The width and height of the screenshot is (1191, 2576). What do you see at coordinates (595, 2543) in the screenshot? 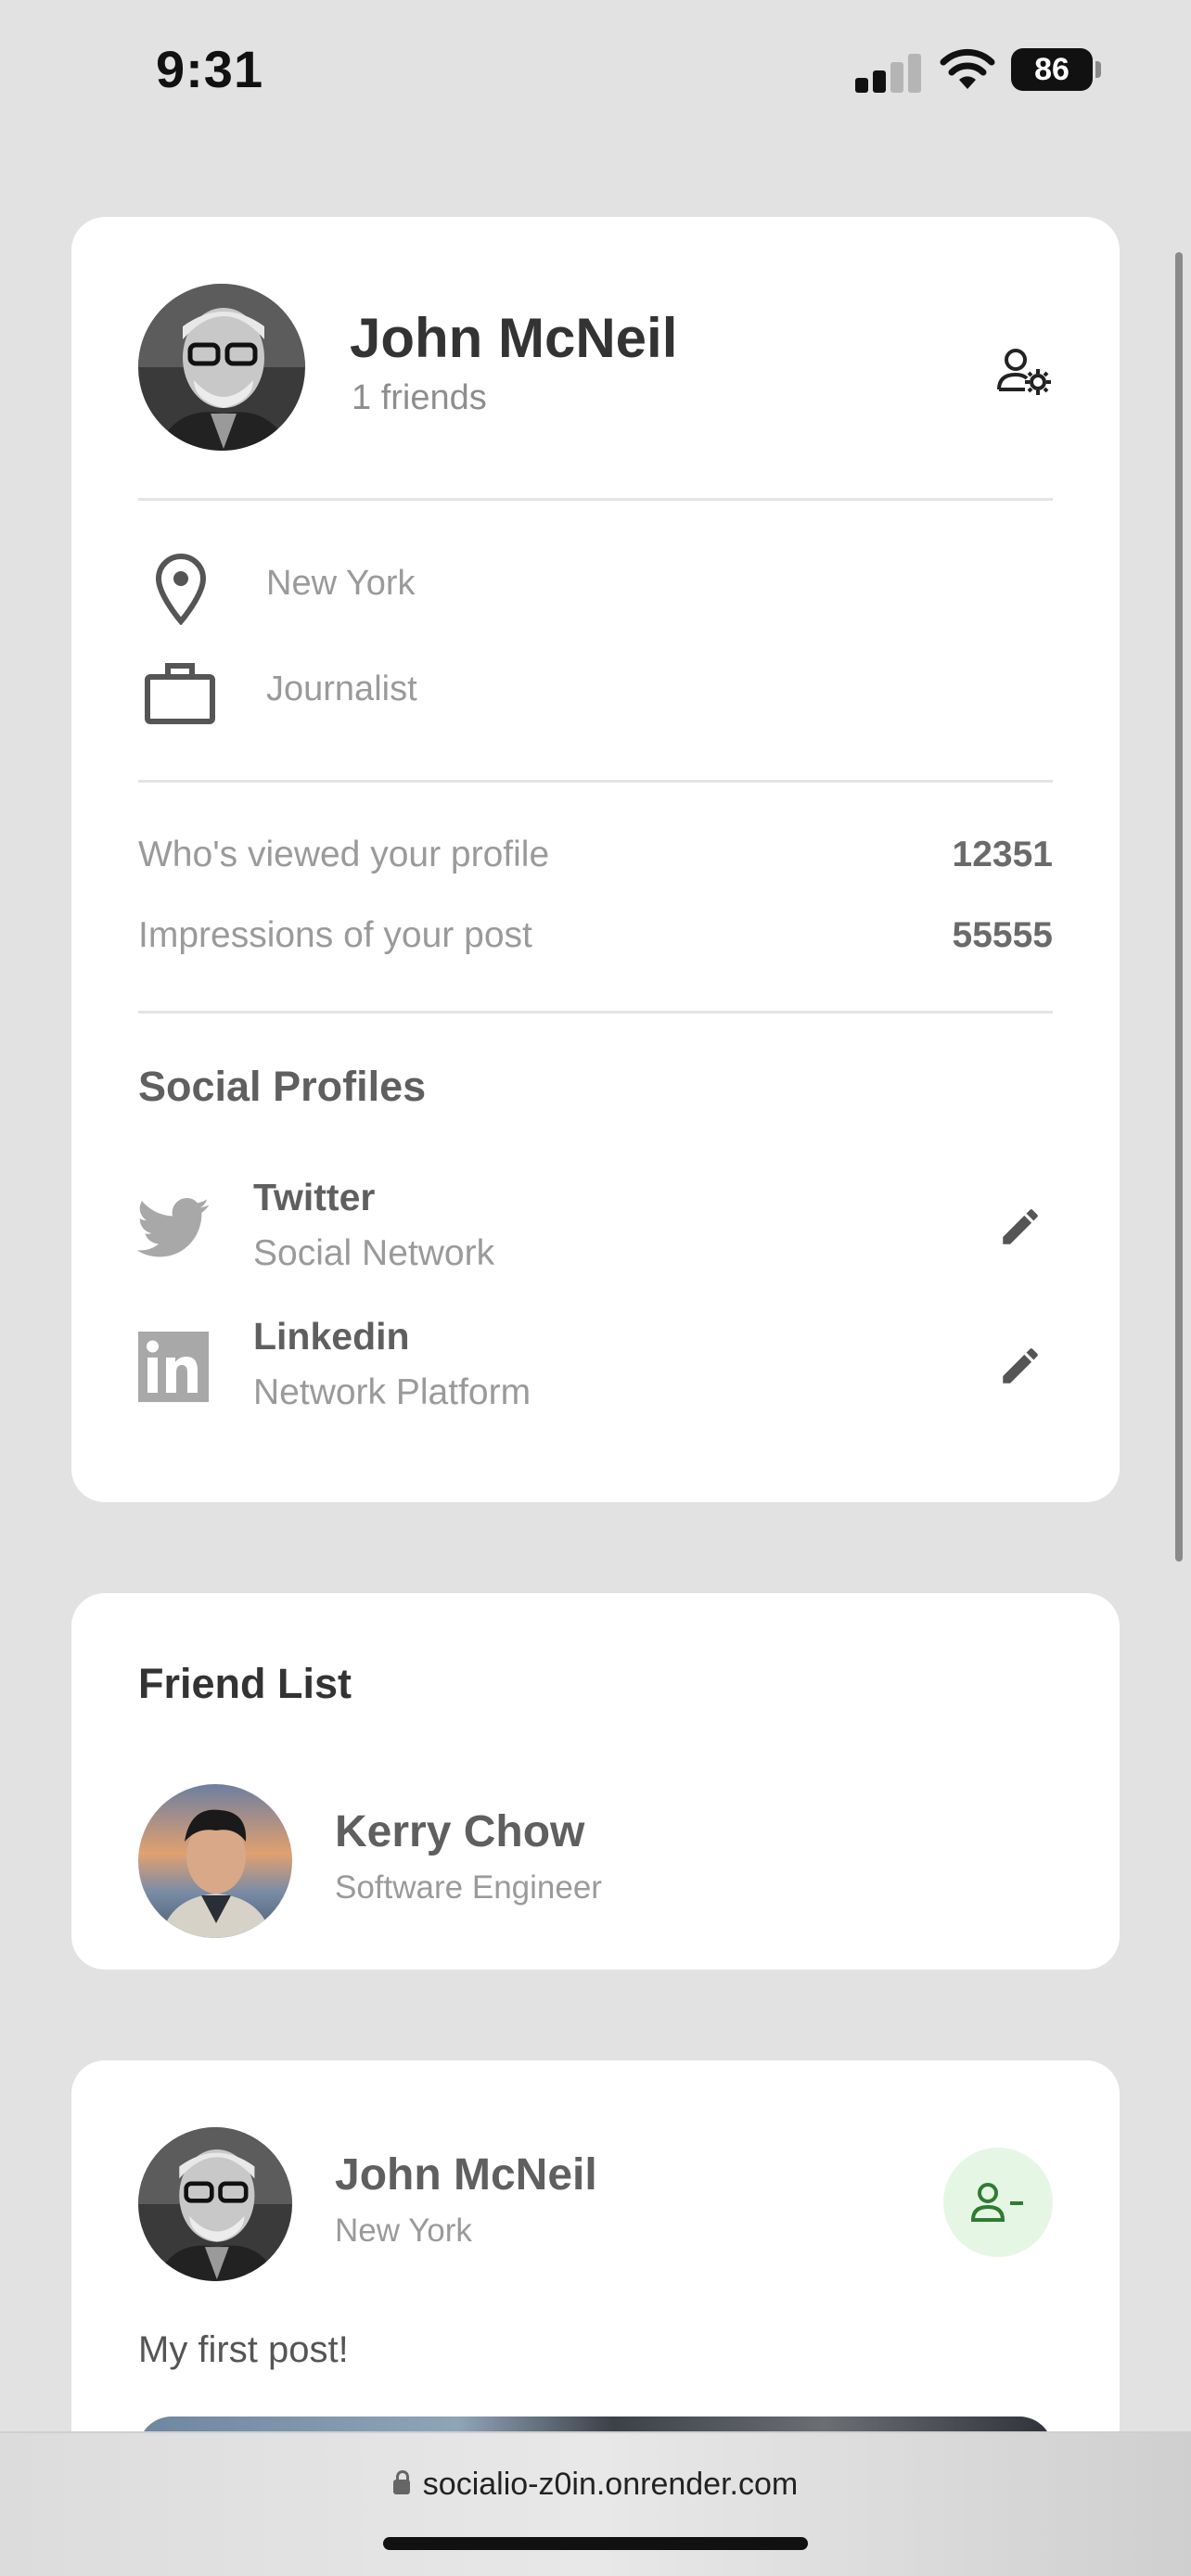
I see `home-indicator` at bounding box center [595, 2543].